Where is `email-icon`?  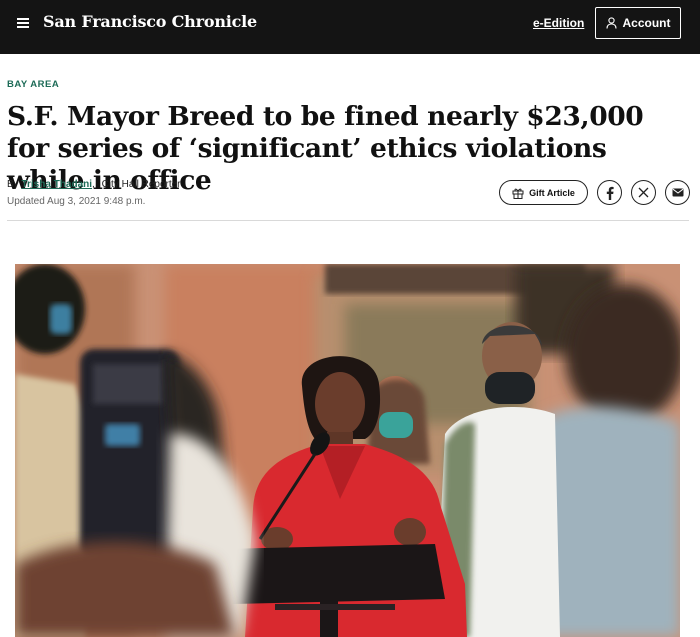
email-icon is located at coordinates (677, 192).